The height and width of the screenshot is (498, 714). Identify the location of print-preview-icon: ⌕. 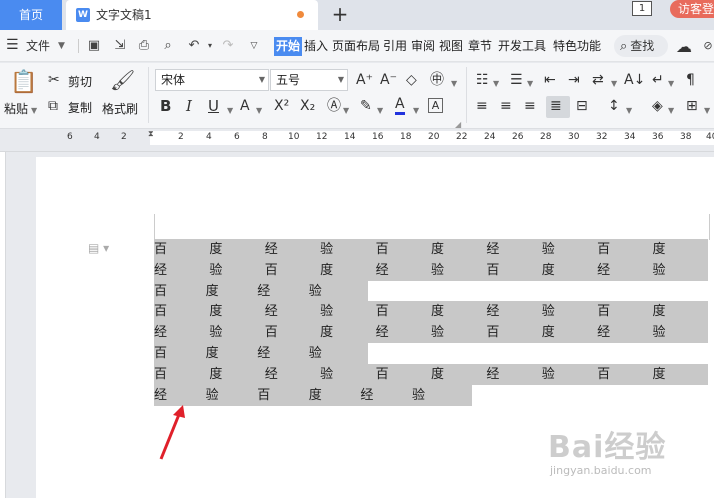
(168, 46).